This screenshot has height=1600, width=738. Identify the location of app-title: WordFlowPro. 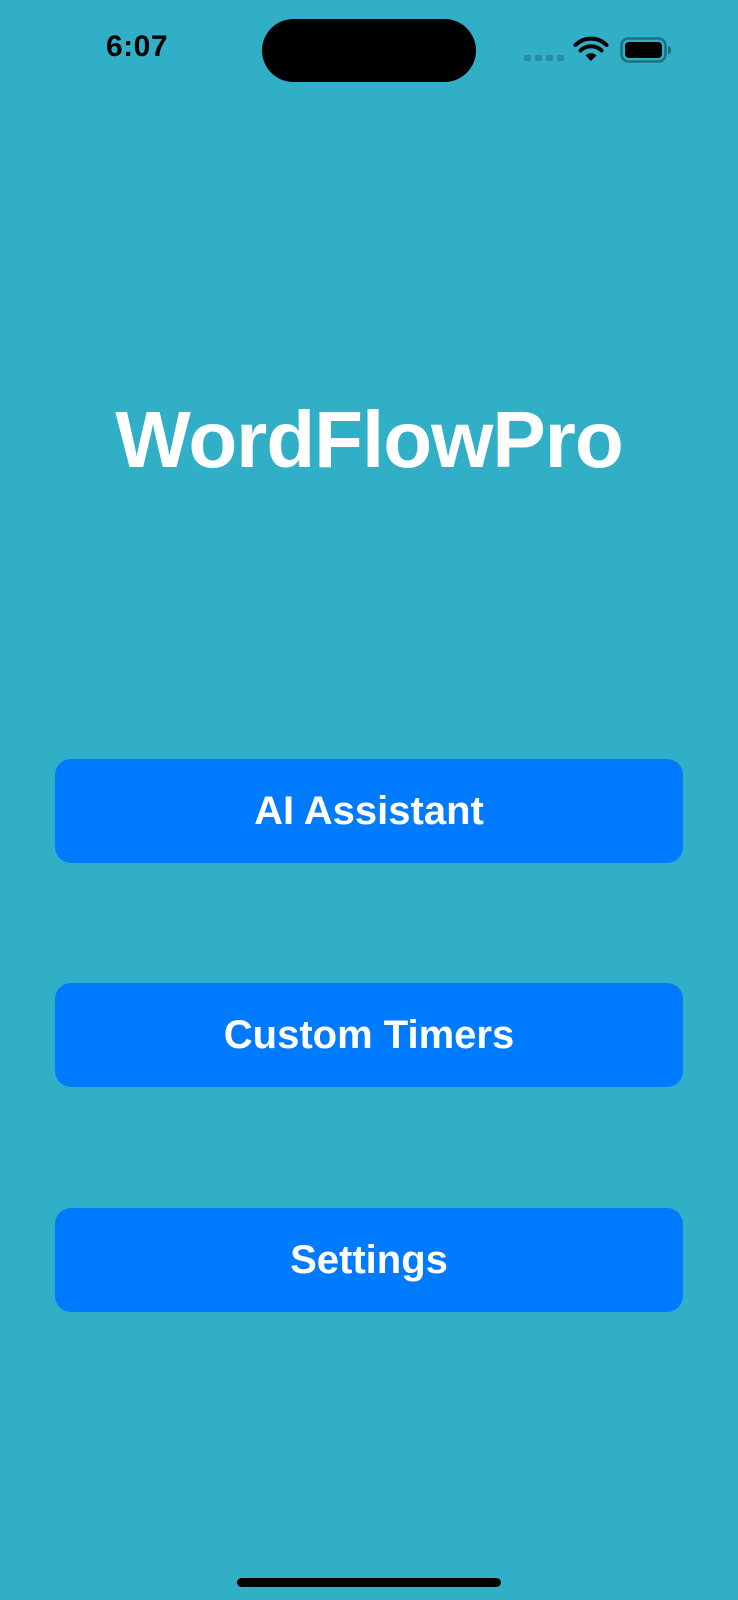
(369, 439).